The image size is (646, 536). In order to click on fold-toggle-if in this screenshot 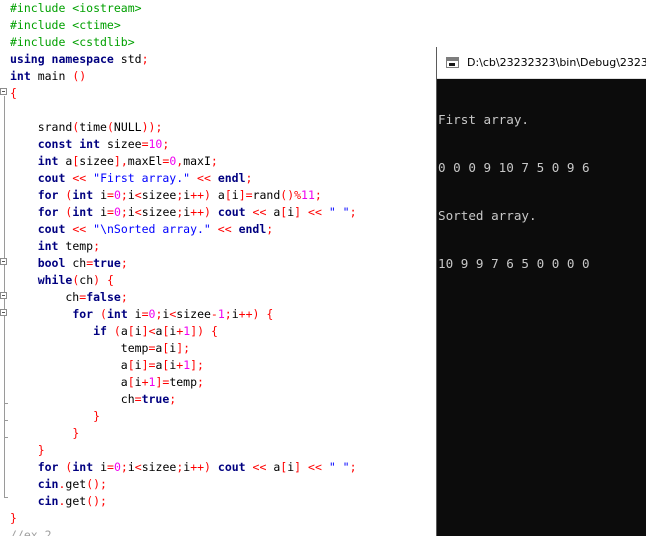, I will do `click(3, 312)`.